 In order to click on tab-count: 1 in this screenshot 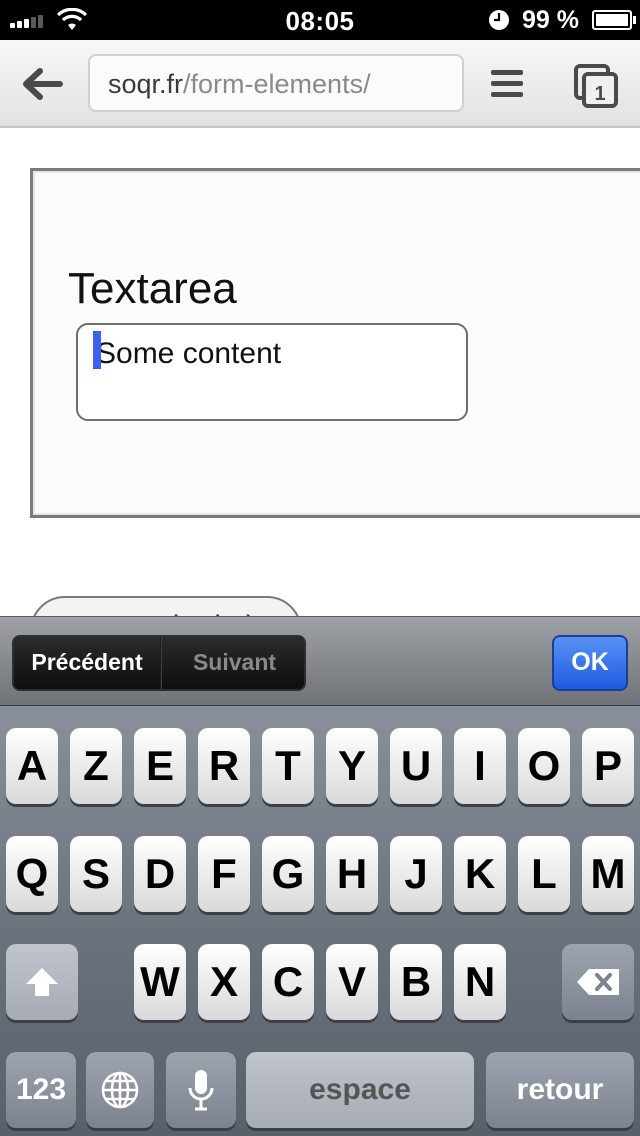, I will do `click(599, 94)`.